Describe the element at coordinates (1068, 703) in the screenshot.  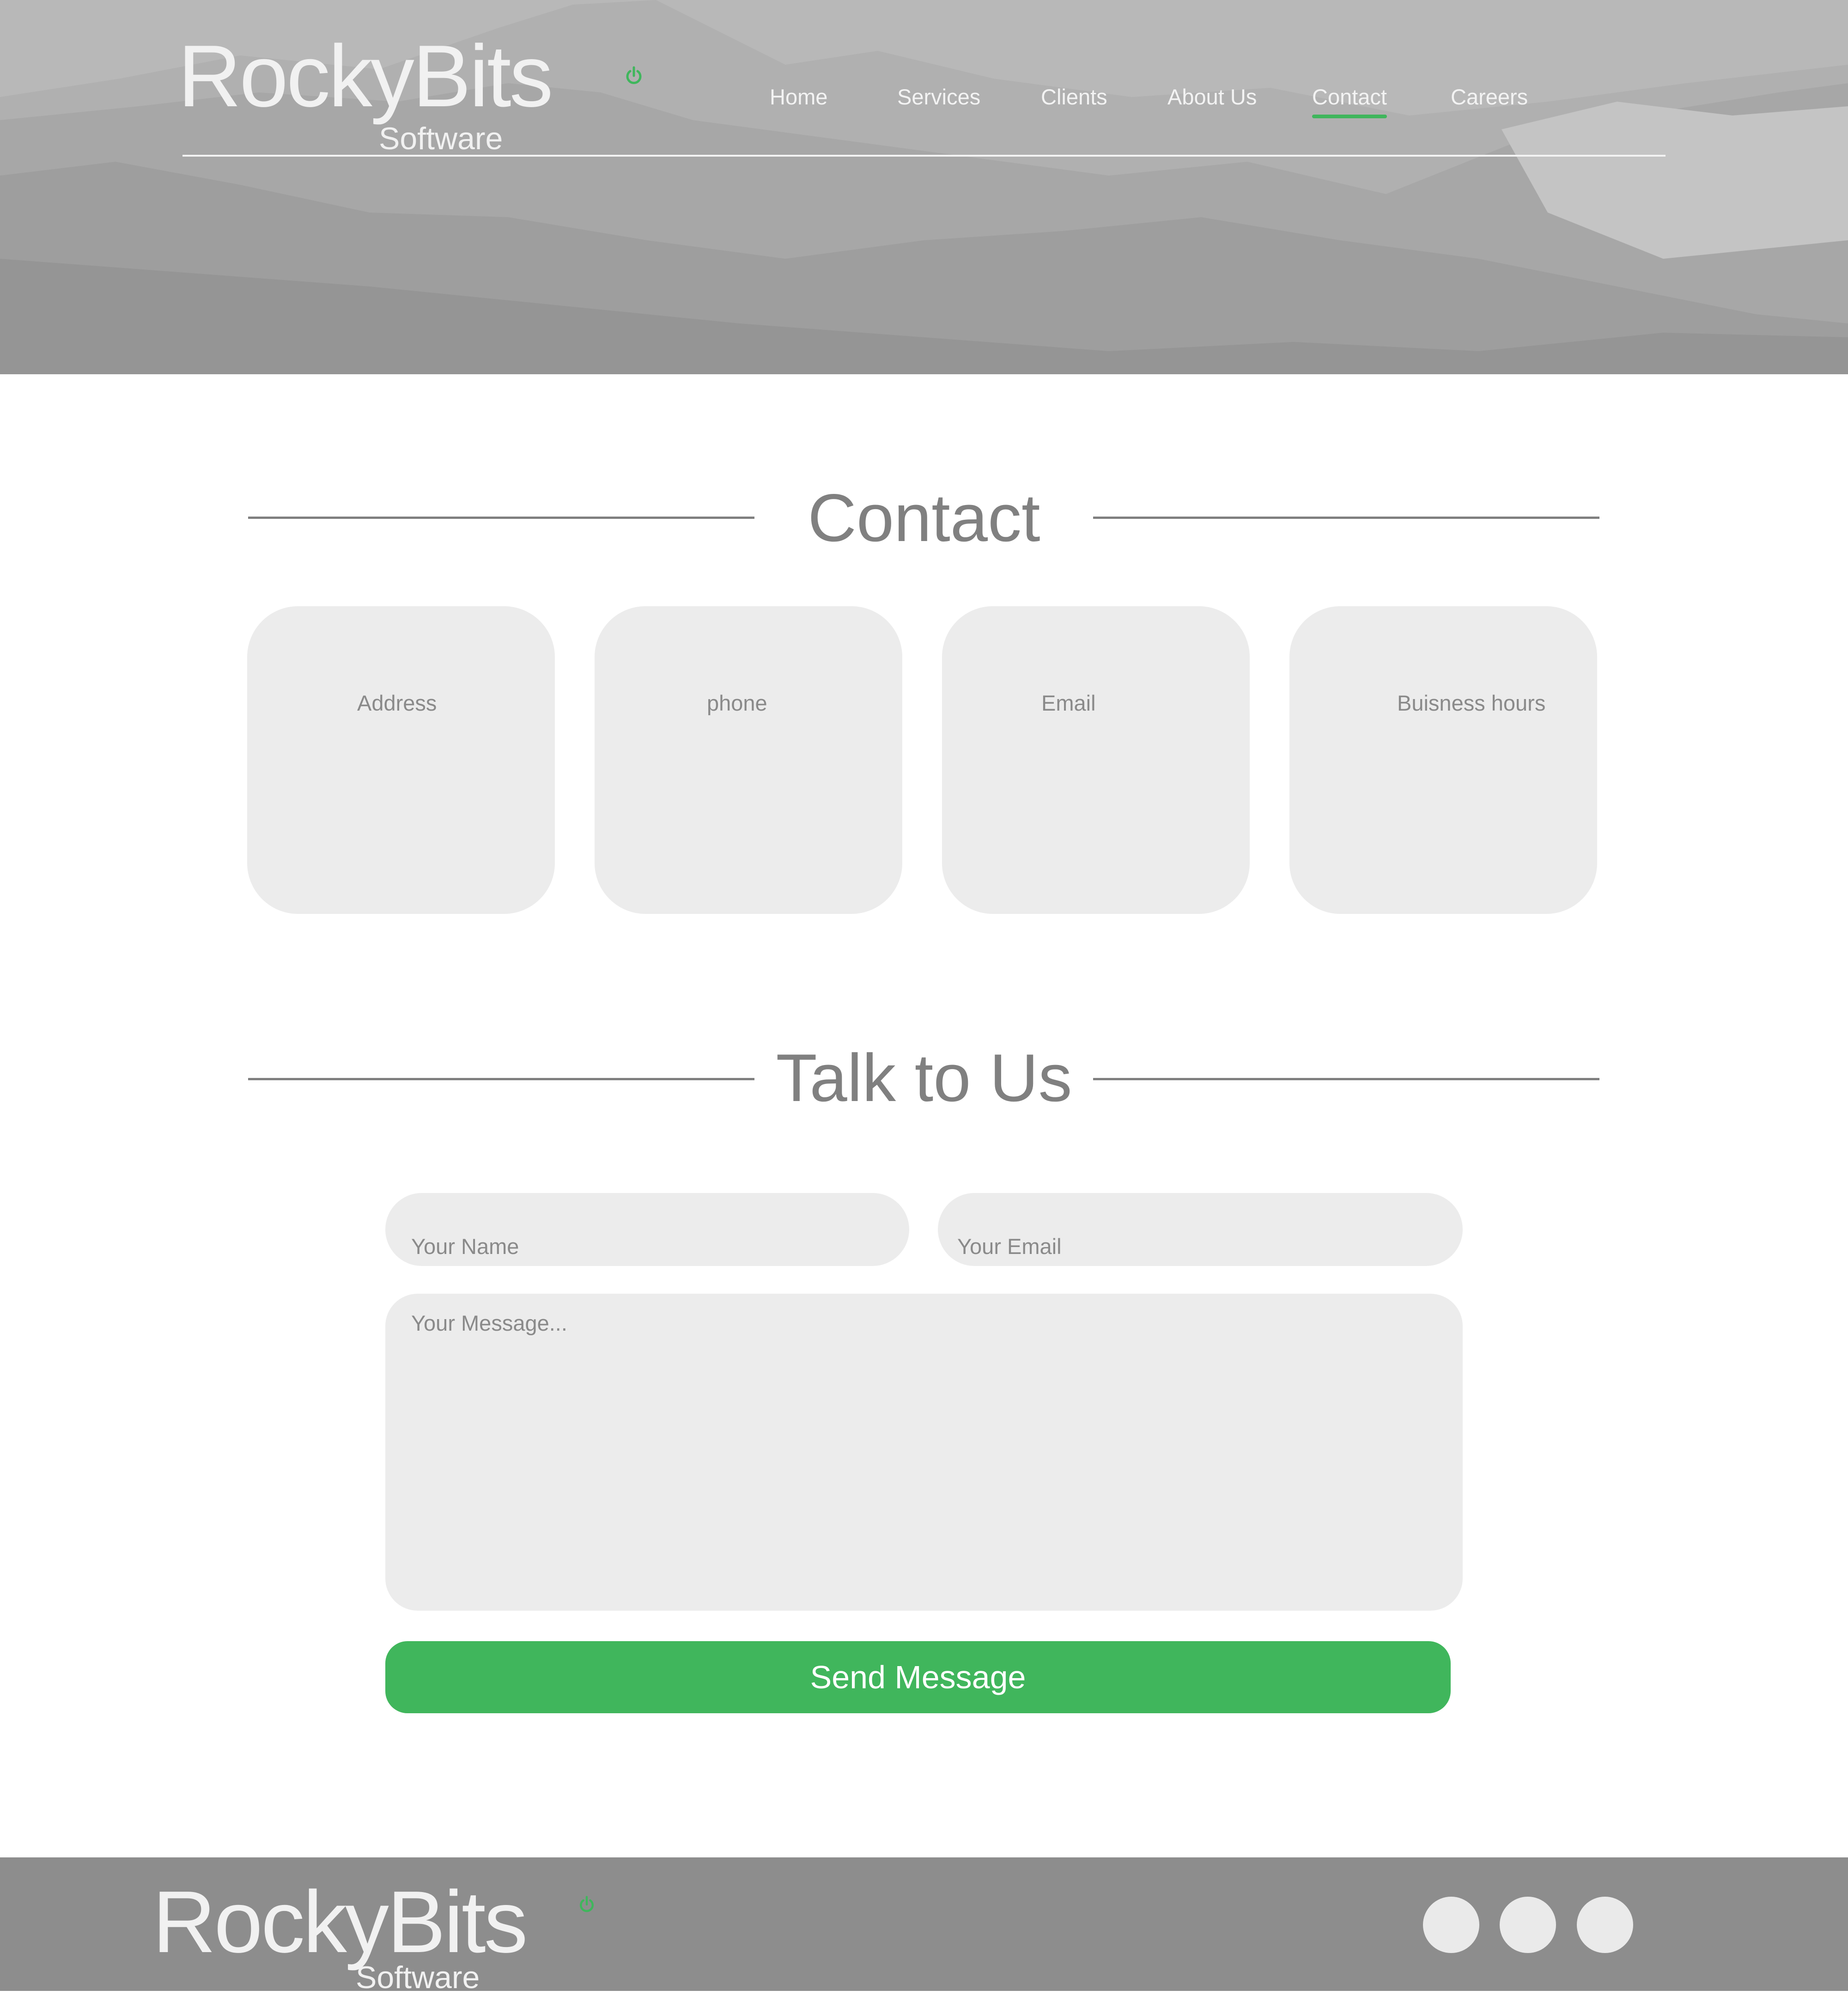
I see `email-card-label: Email` at that location.